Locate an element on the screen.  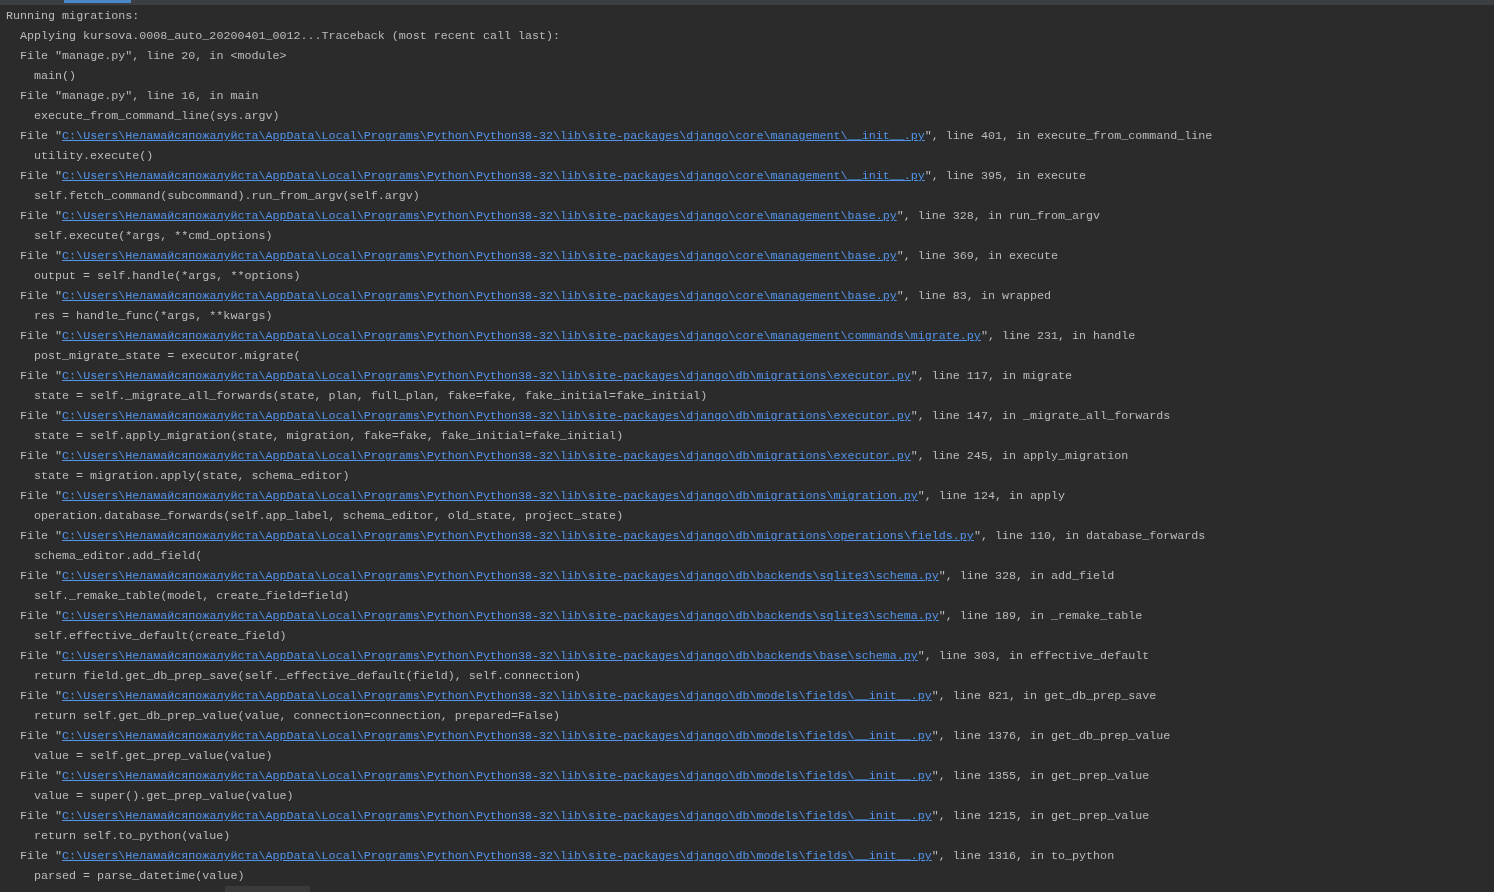
traceback-line: File "C:\Users\Неламайсяпожалуйста\AppData\Local\Programs\Python\Python38-32\lib\site-packages\django\core\management\commands\migrate.py", line 231, in handle is located at coordinates (578, 336).